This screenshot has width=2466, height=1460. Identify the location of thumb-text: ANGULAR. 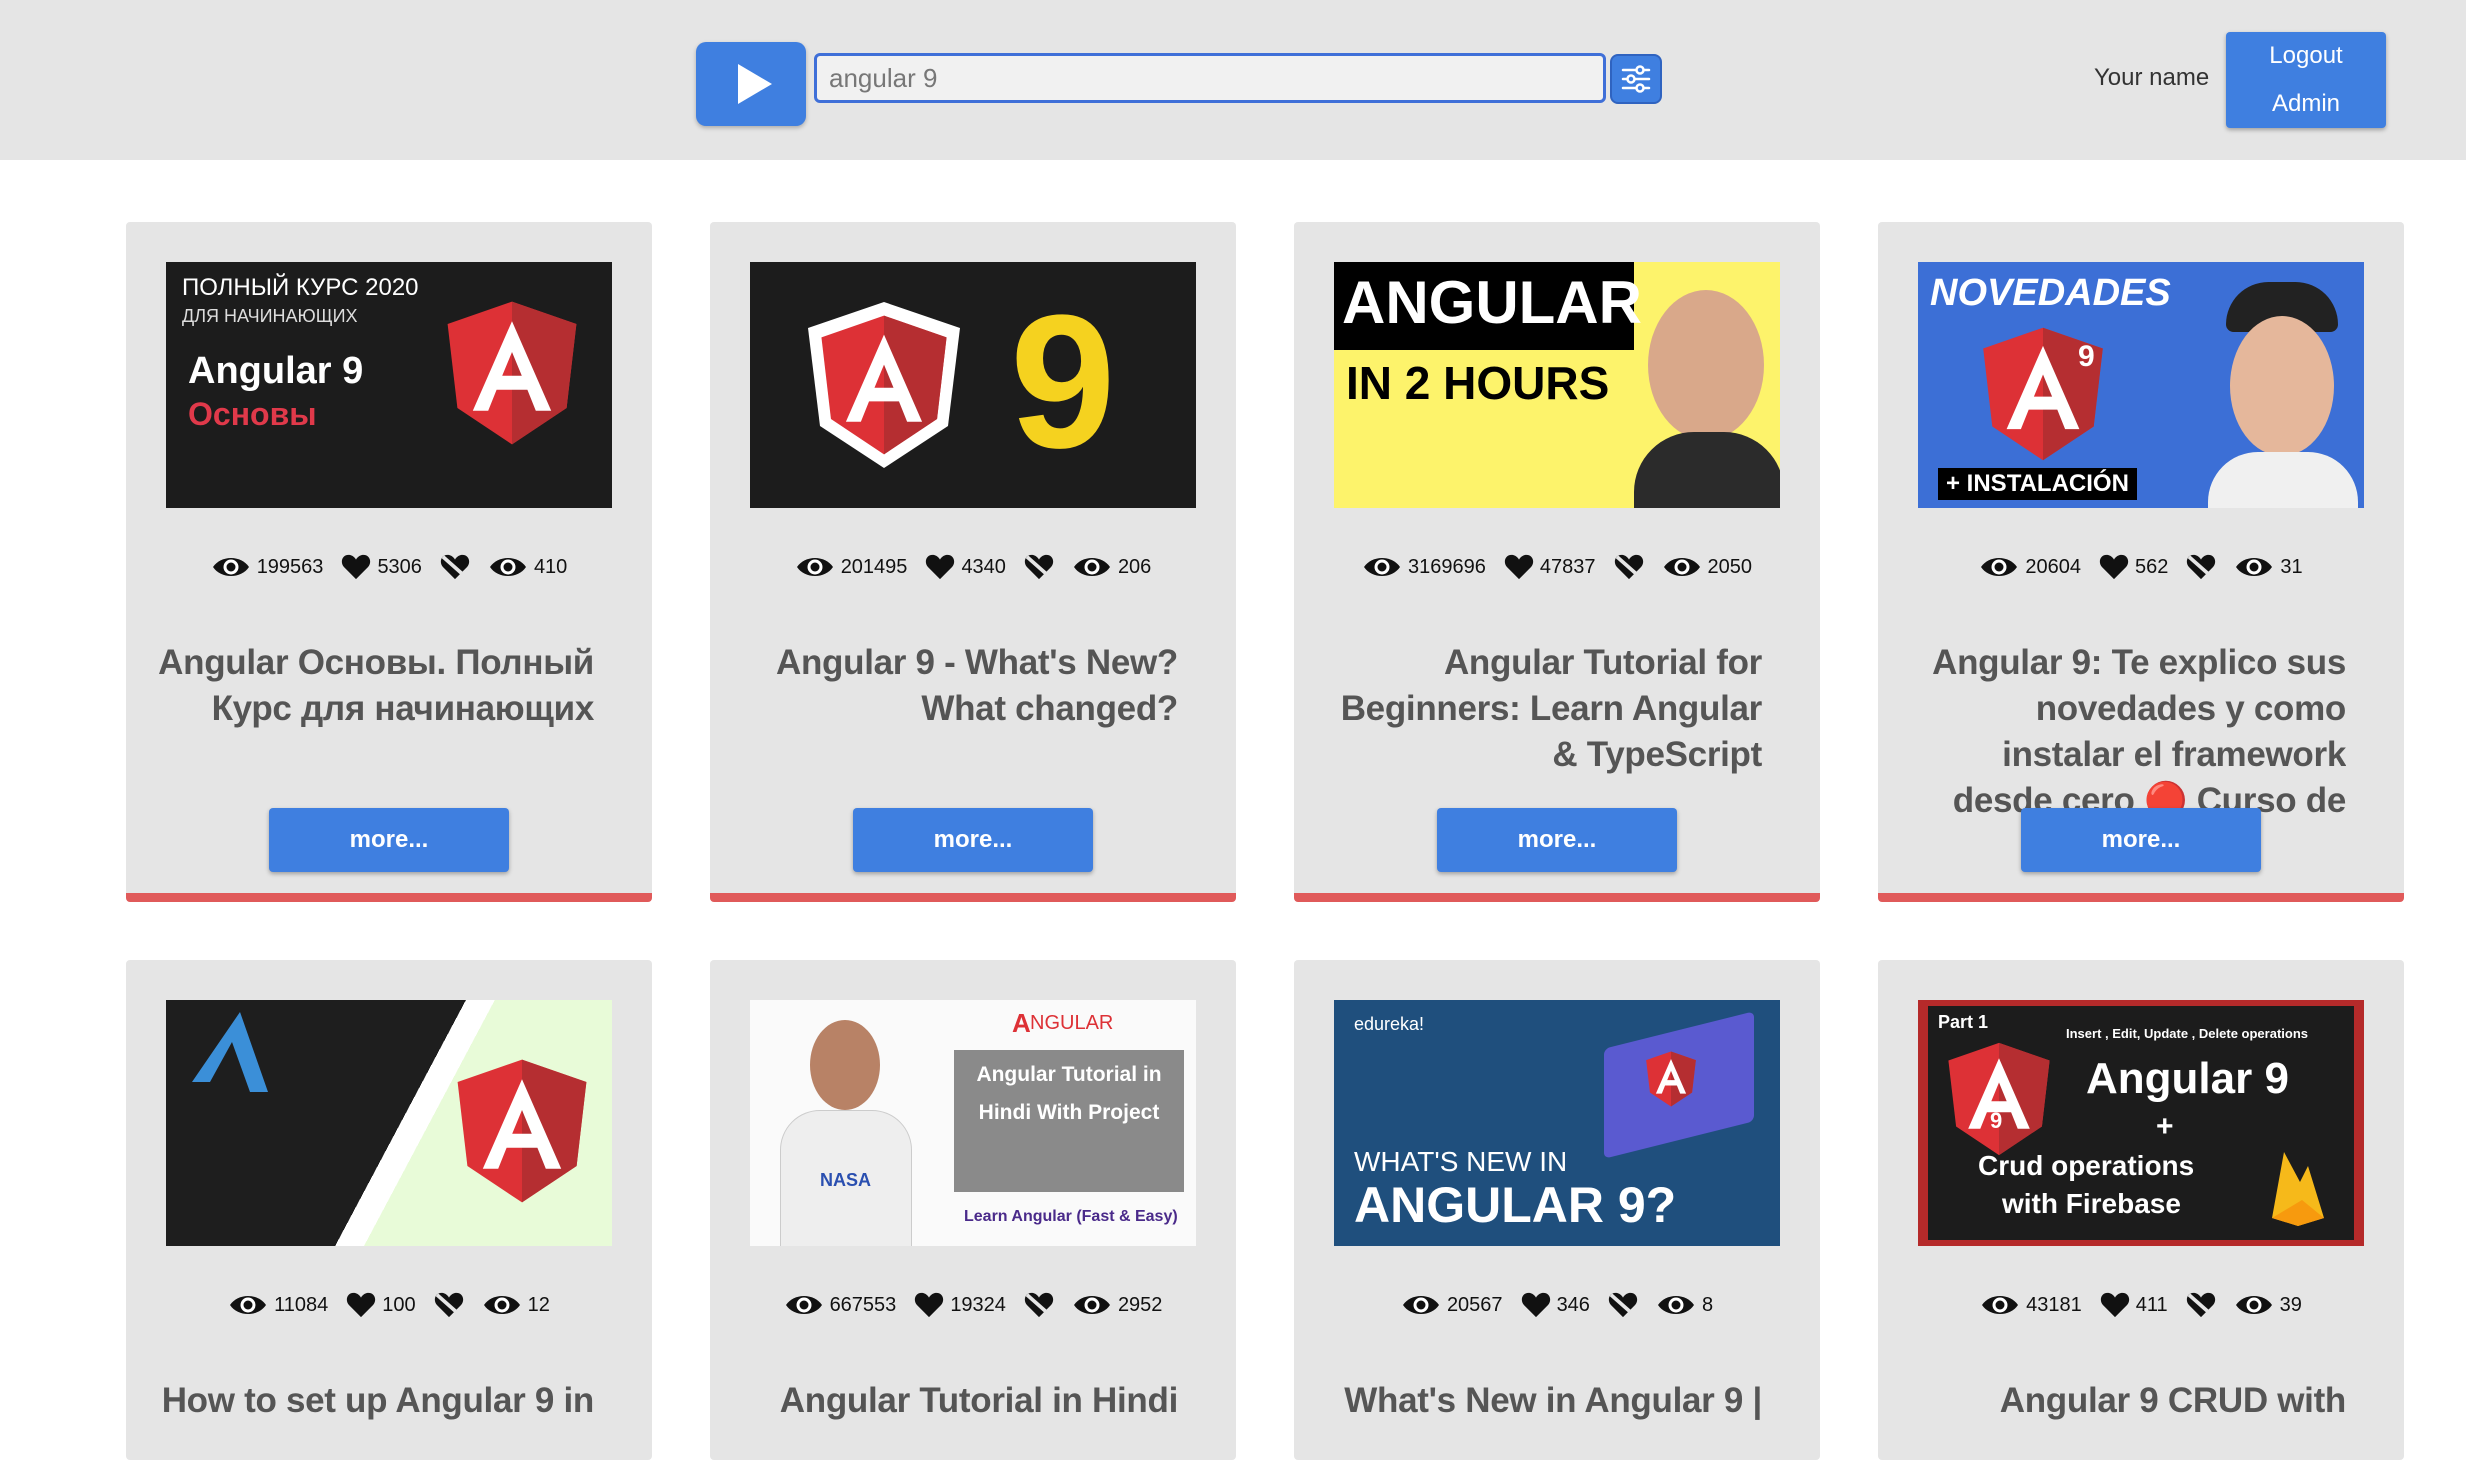
(1492, 302).